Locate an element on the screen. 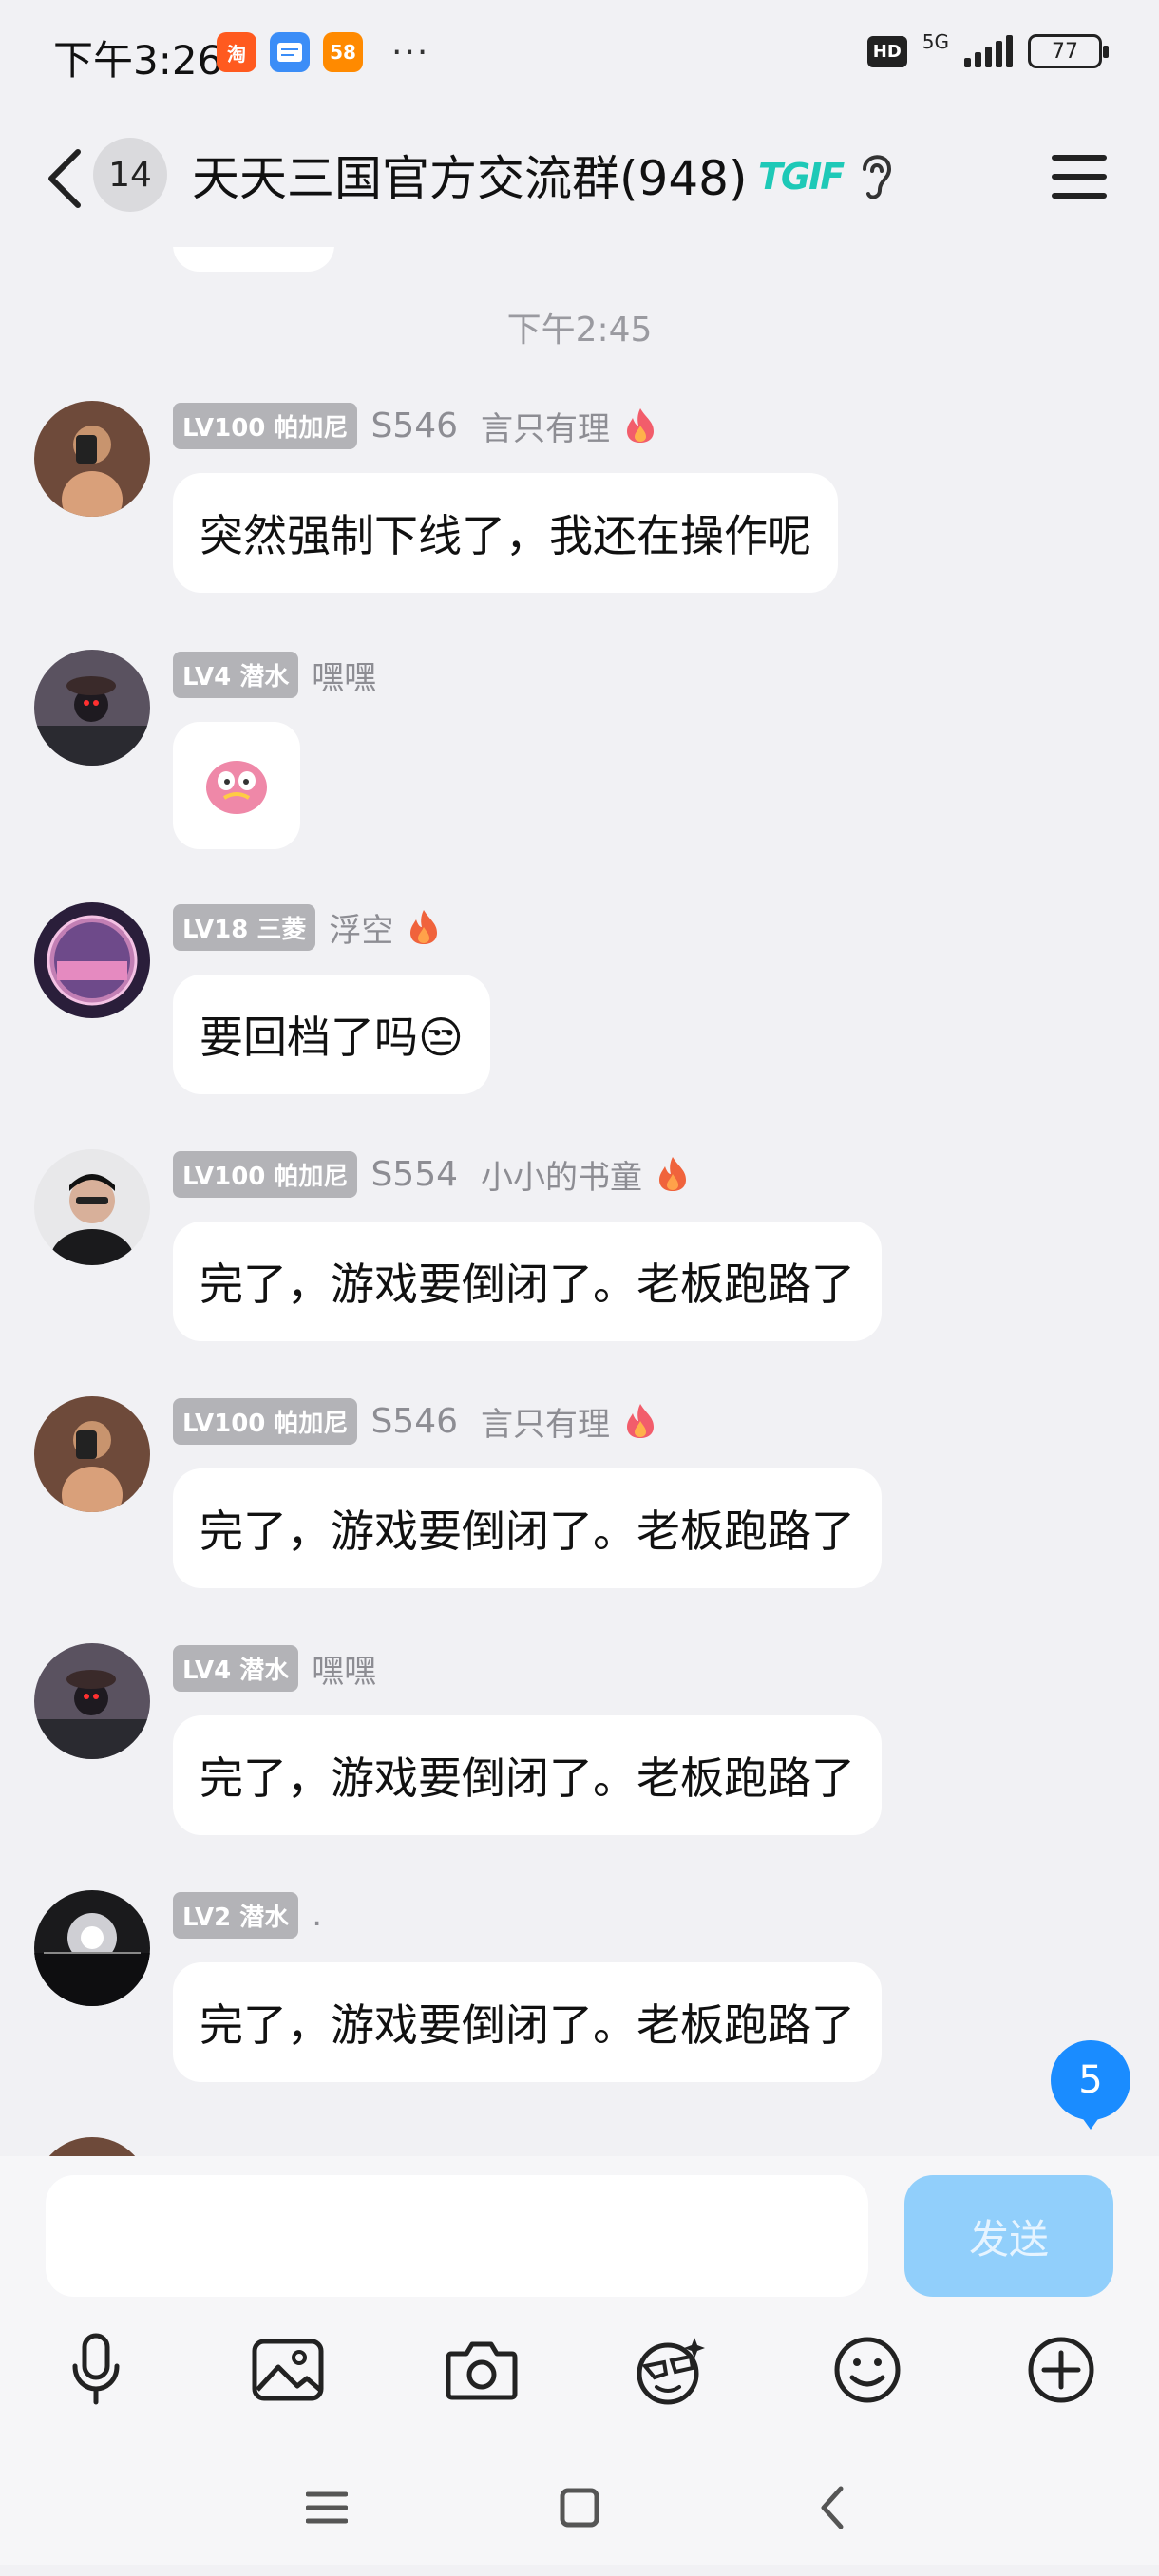  time-separator: 下午2:45 is located at coordinates (579, 330).